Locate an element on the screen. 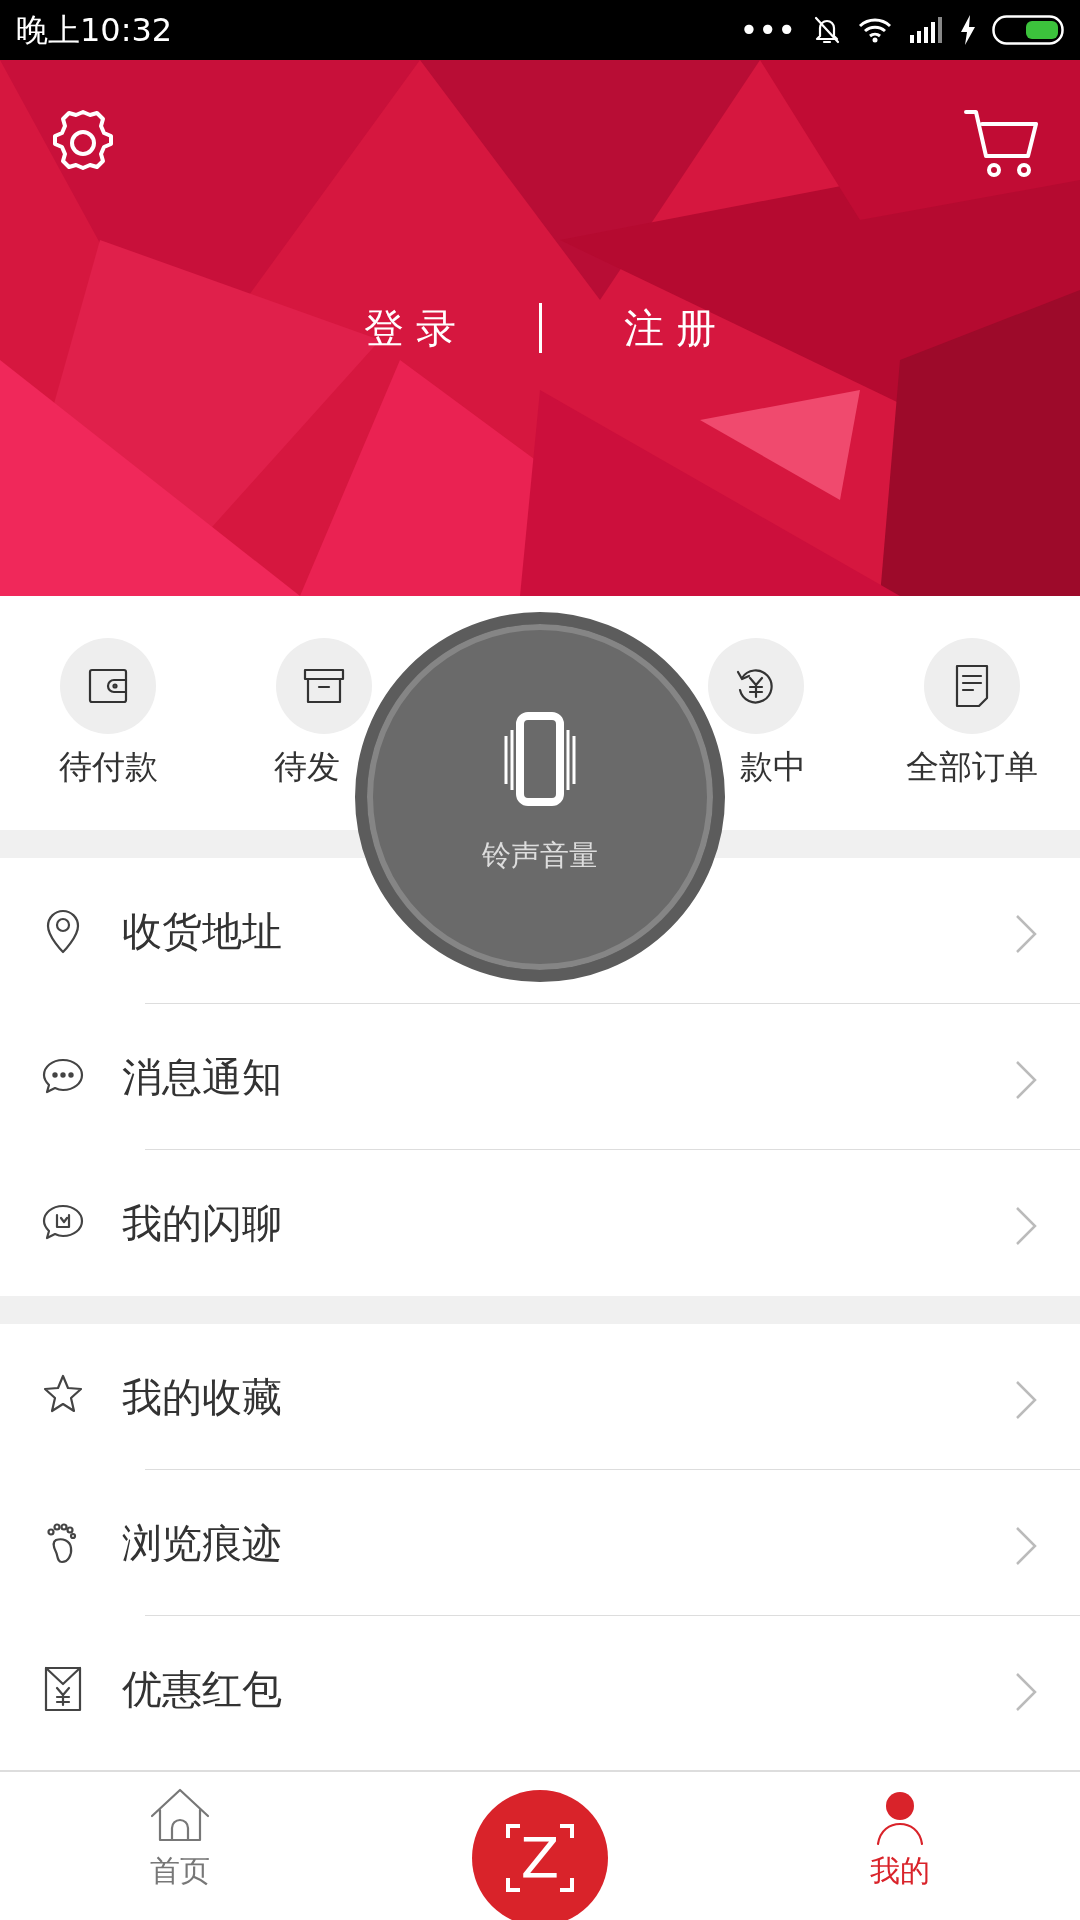 Image resolution: width=1080 pixels, height=1920 pixels. menu-item: 我的闪聊 is located at coordinates (540, 1223).